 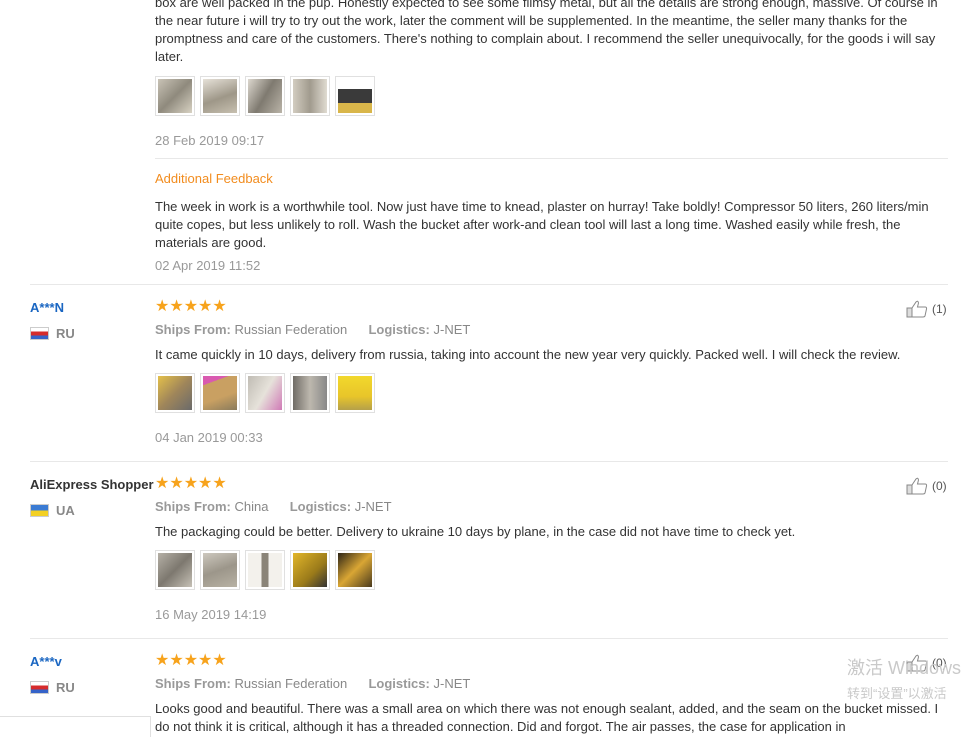 I want to click on watermark-line1: 激活 Windows, so click(x=904, y=668).